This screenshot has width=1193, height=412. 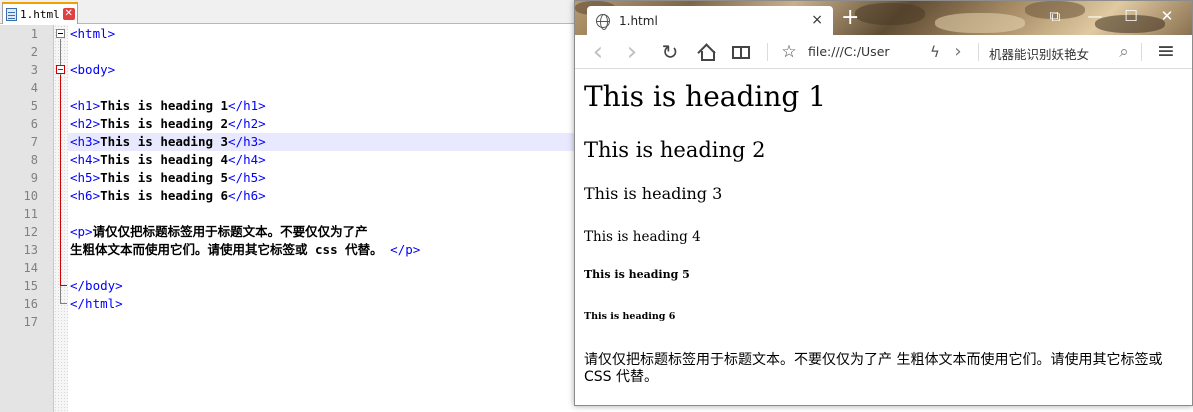 I want to click on fold-line-active, so click(x=60, y=180).